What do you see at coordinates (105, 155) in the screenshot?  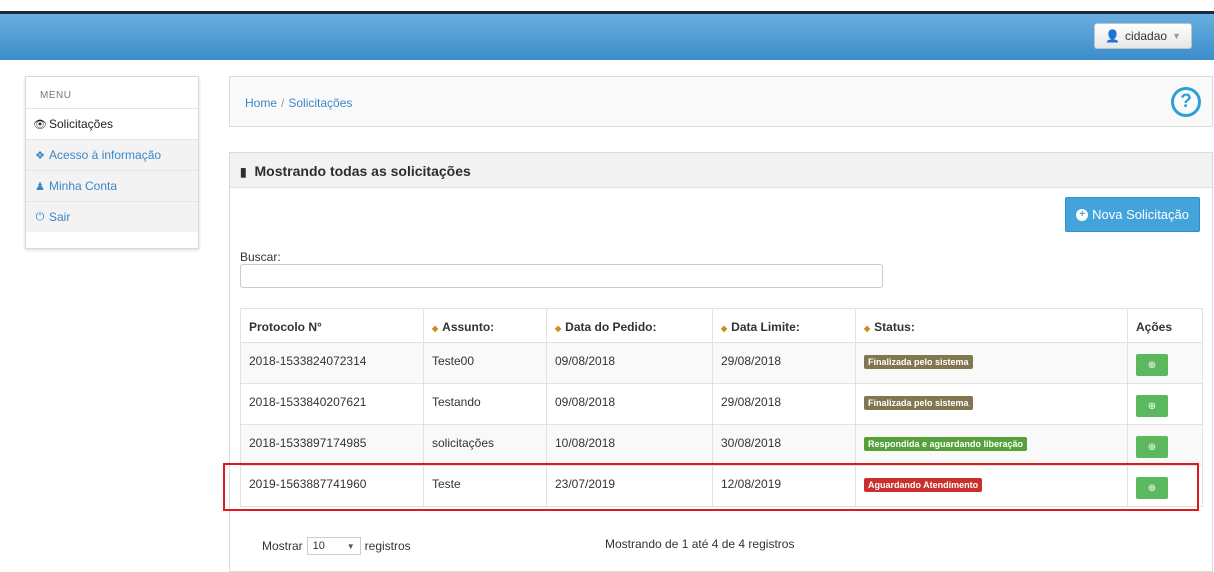 I see `sidebar-item-label: Acesso à informação` at bounding box center [105, 155].